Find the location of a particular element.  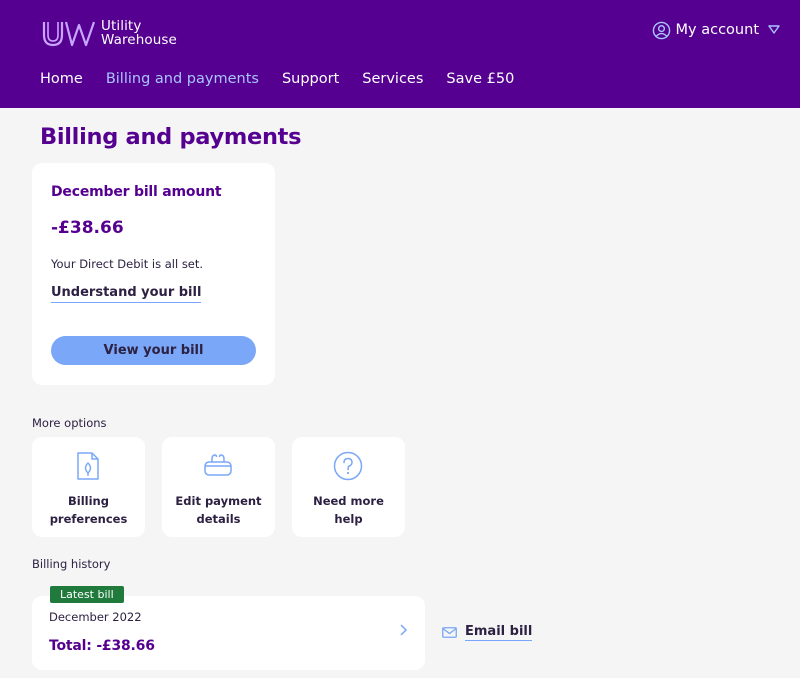

billing-history-label: Billing history is located at coordinates (71, 564).